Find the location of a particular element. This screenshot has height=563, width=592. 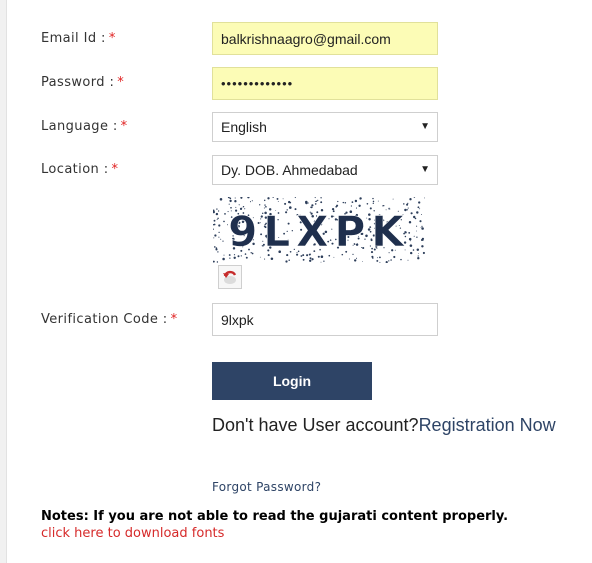

registration-now-link: Registration Now is located at coordinates (487, 425).